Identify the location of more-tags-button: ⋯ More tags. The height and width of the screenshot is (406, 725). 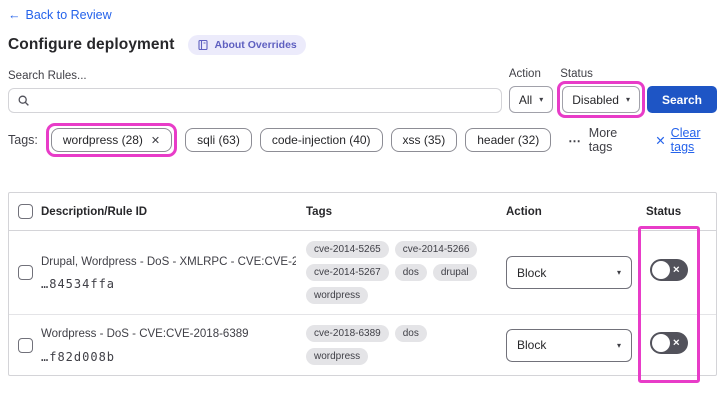
(600, 140).